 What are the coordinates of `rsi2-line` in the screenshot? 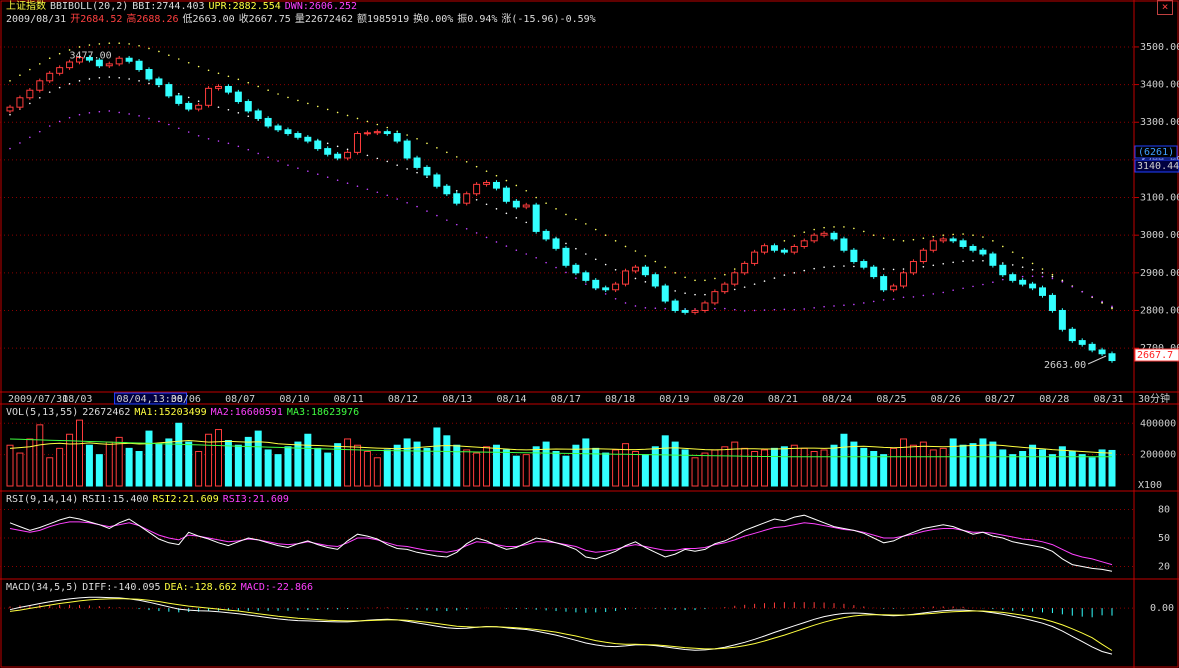 It's located at (561, 543).